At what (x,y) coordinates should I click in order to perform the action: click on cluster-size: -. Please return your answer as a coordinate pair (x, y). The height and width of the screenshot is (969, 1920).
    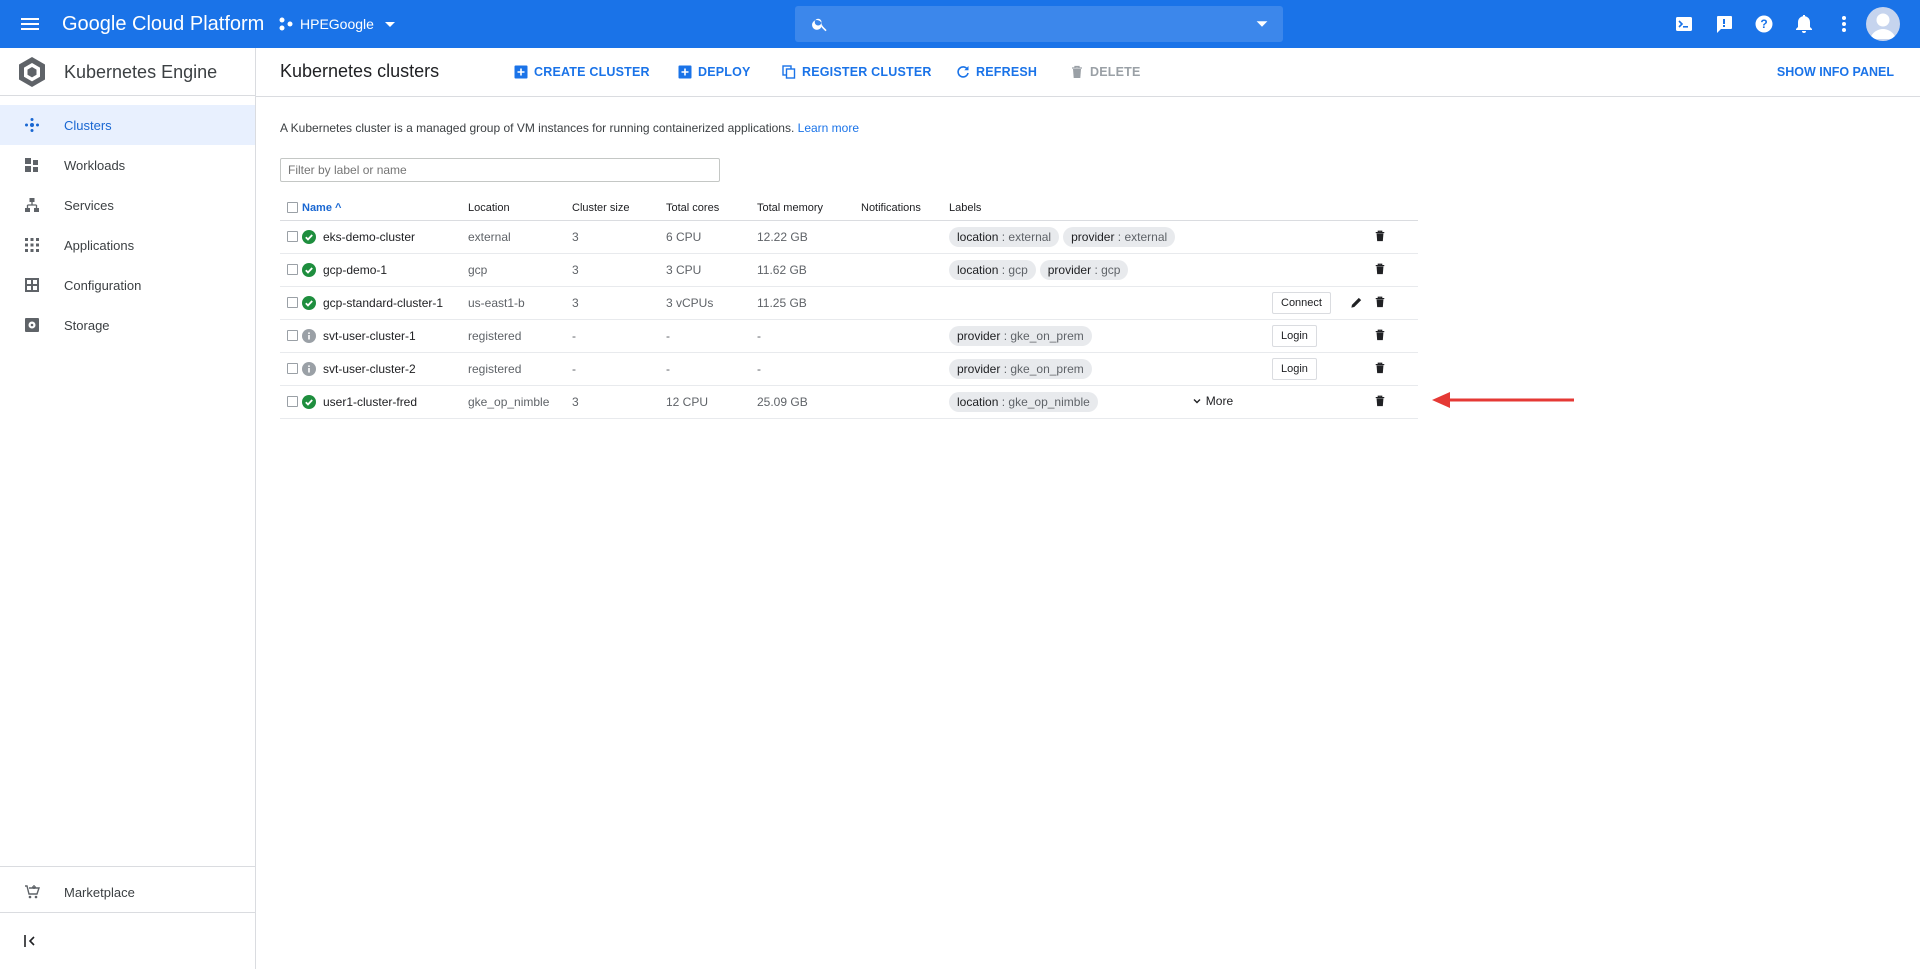
    Looking at the image, I should click on (619, 336).